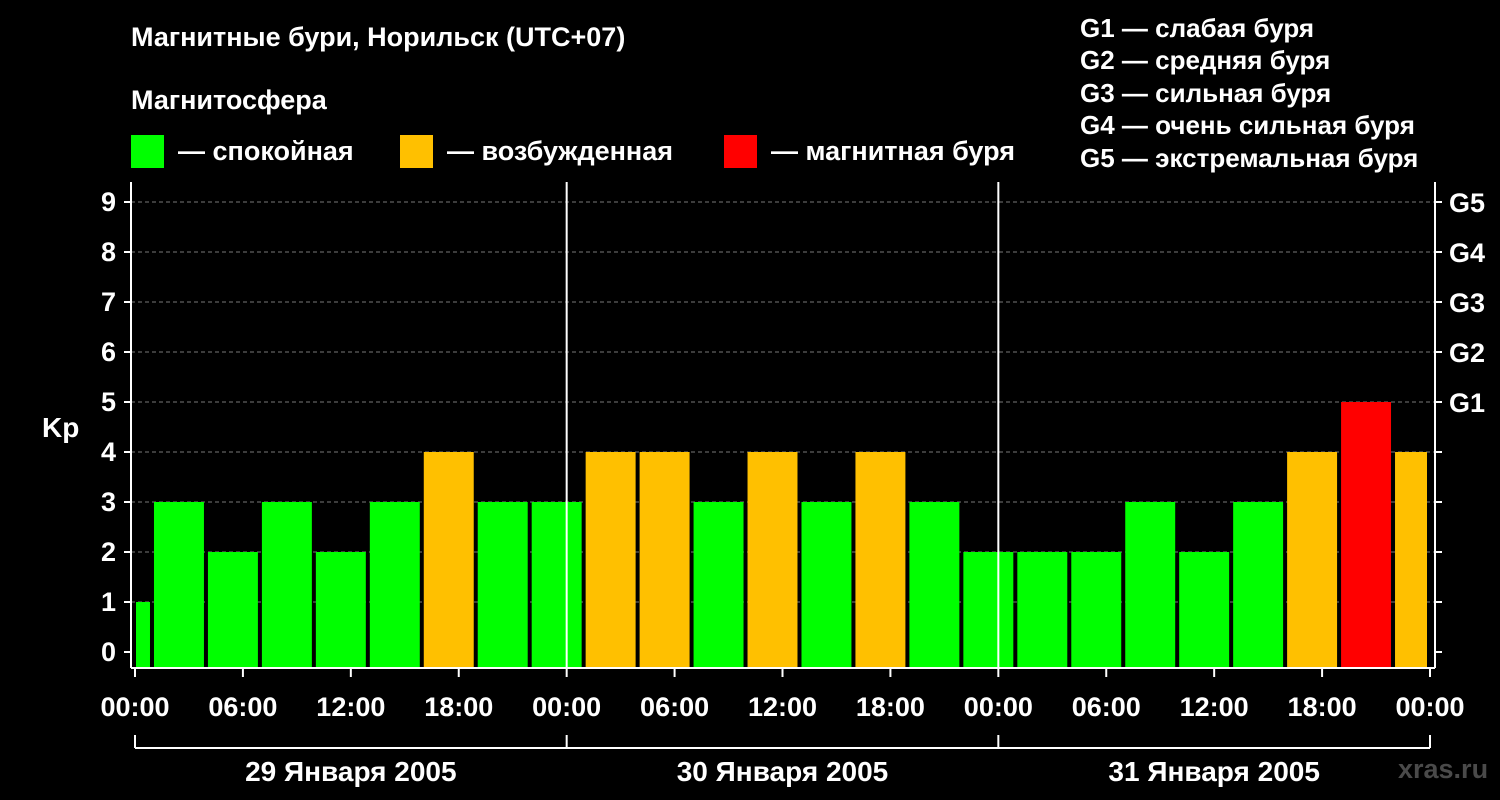 The width and height of the screenshot is (1500, 800). Describe the element at coordinates (890, 707) in the screenshot. I see `x-tick-label-7: 18:00` at that location.